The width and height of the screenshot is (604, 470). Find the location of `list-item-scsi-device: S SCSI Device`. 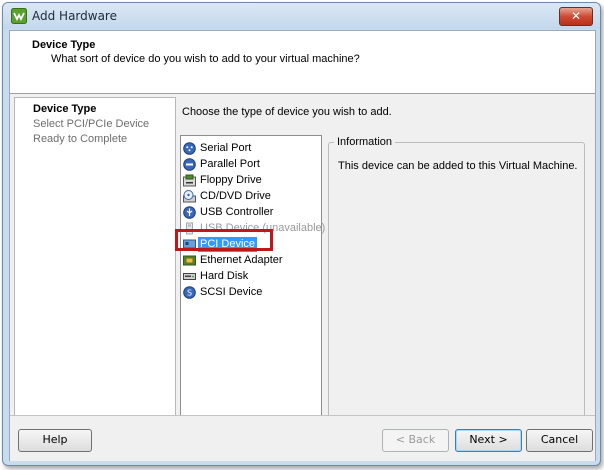

list-item-scsi-device: S SCSI Device is located at coordinates (223, 292).